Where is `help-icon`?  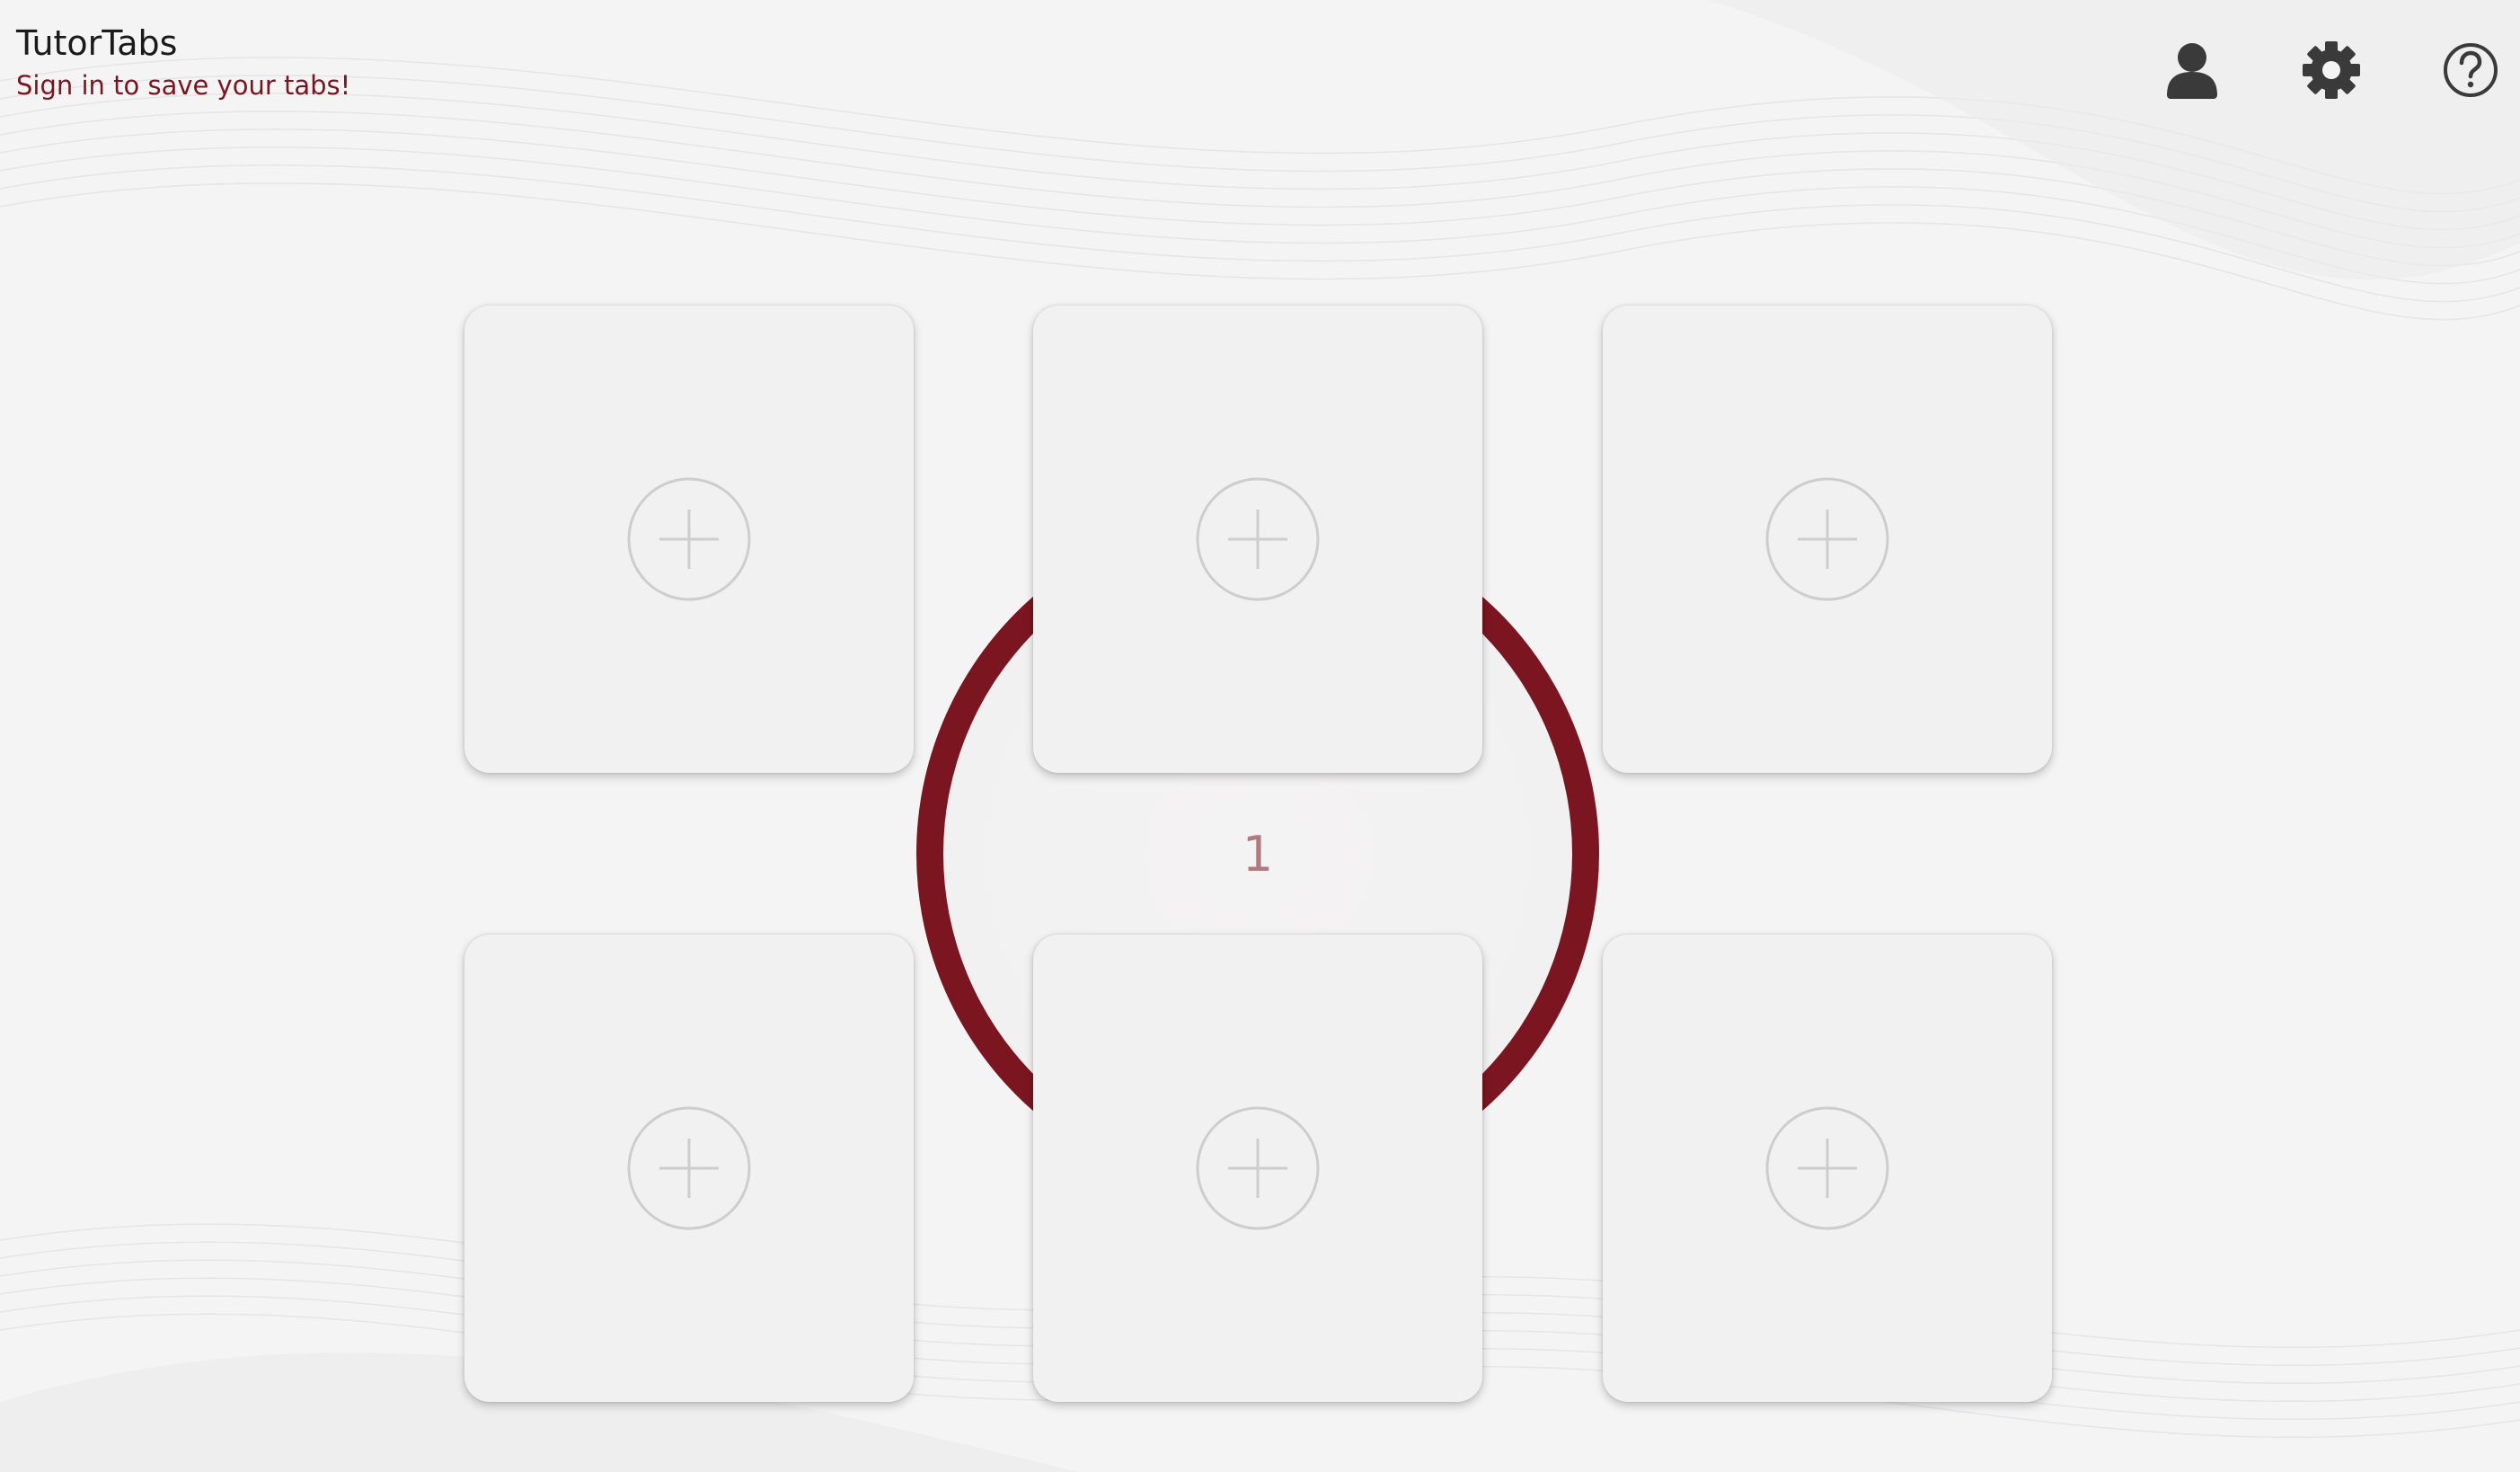
help-icon is located at coordinates (2471, 70).